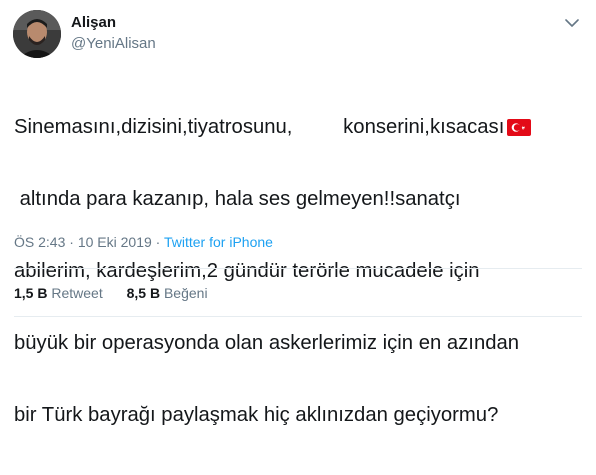  I want to click on tweet-time: ÖS 2:43, so click(39, 242).